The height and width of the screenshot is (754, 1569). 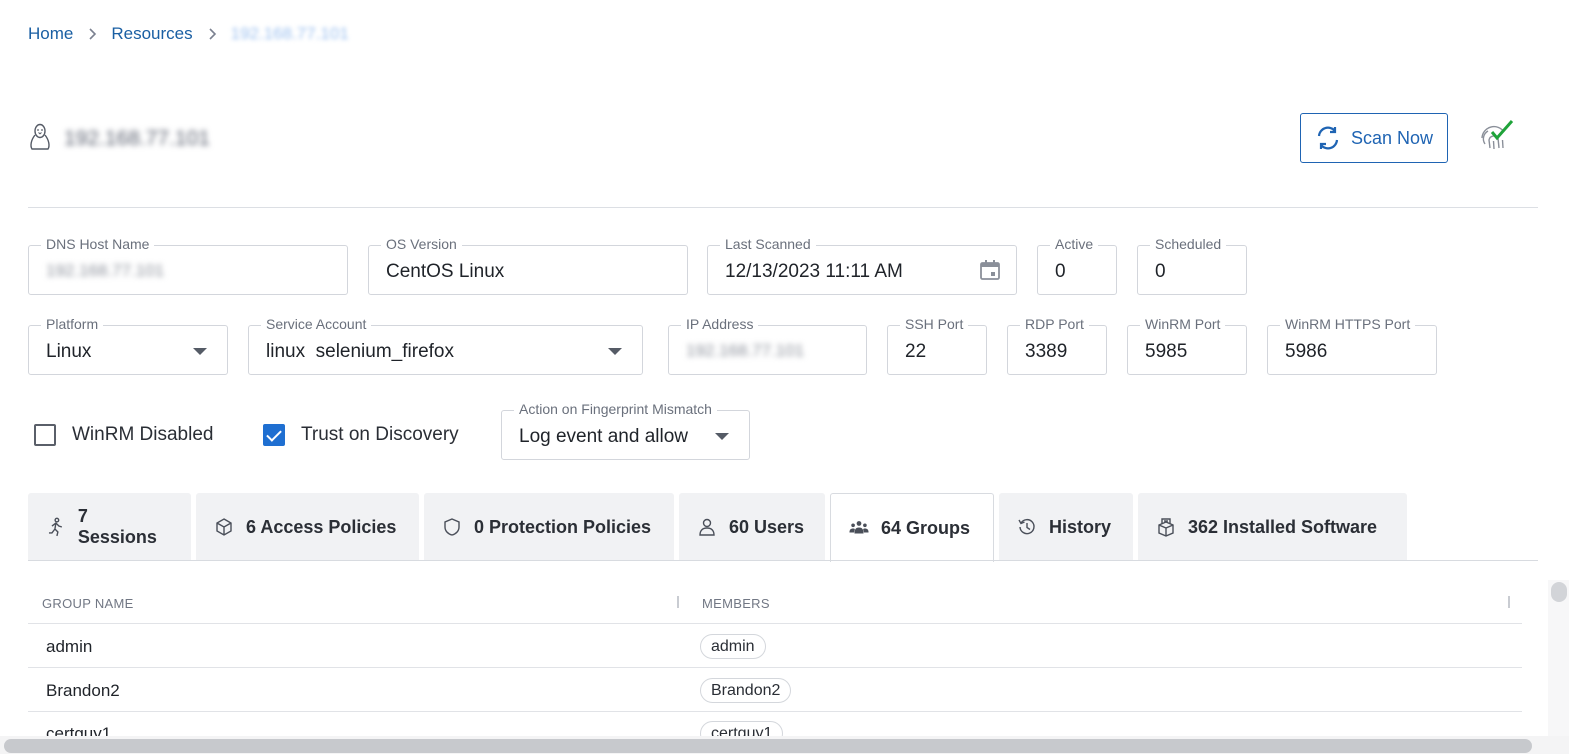 I want to click on tab-access-policies: 6 Access Policies, so click(x=307, y=527).